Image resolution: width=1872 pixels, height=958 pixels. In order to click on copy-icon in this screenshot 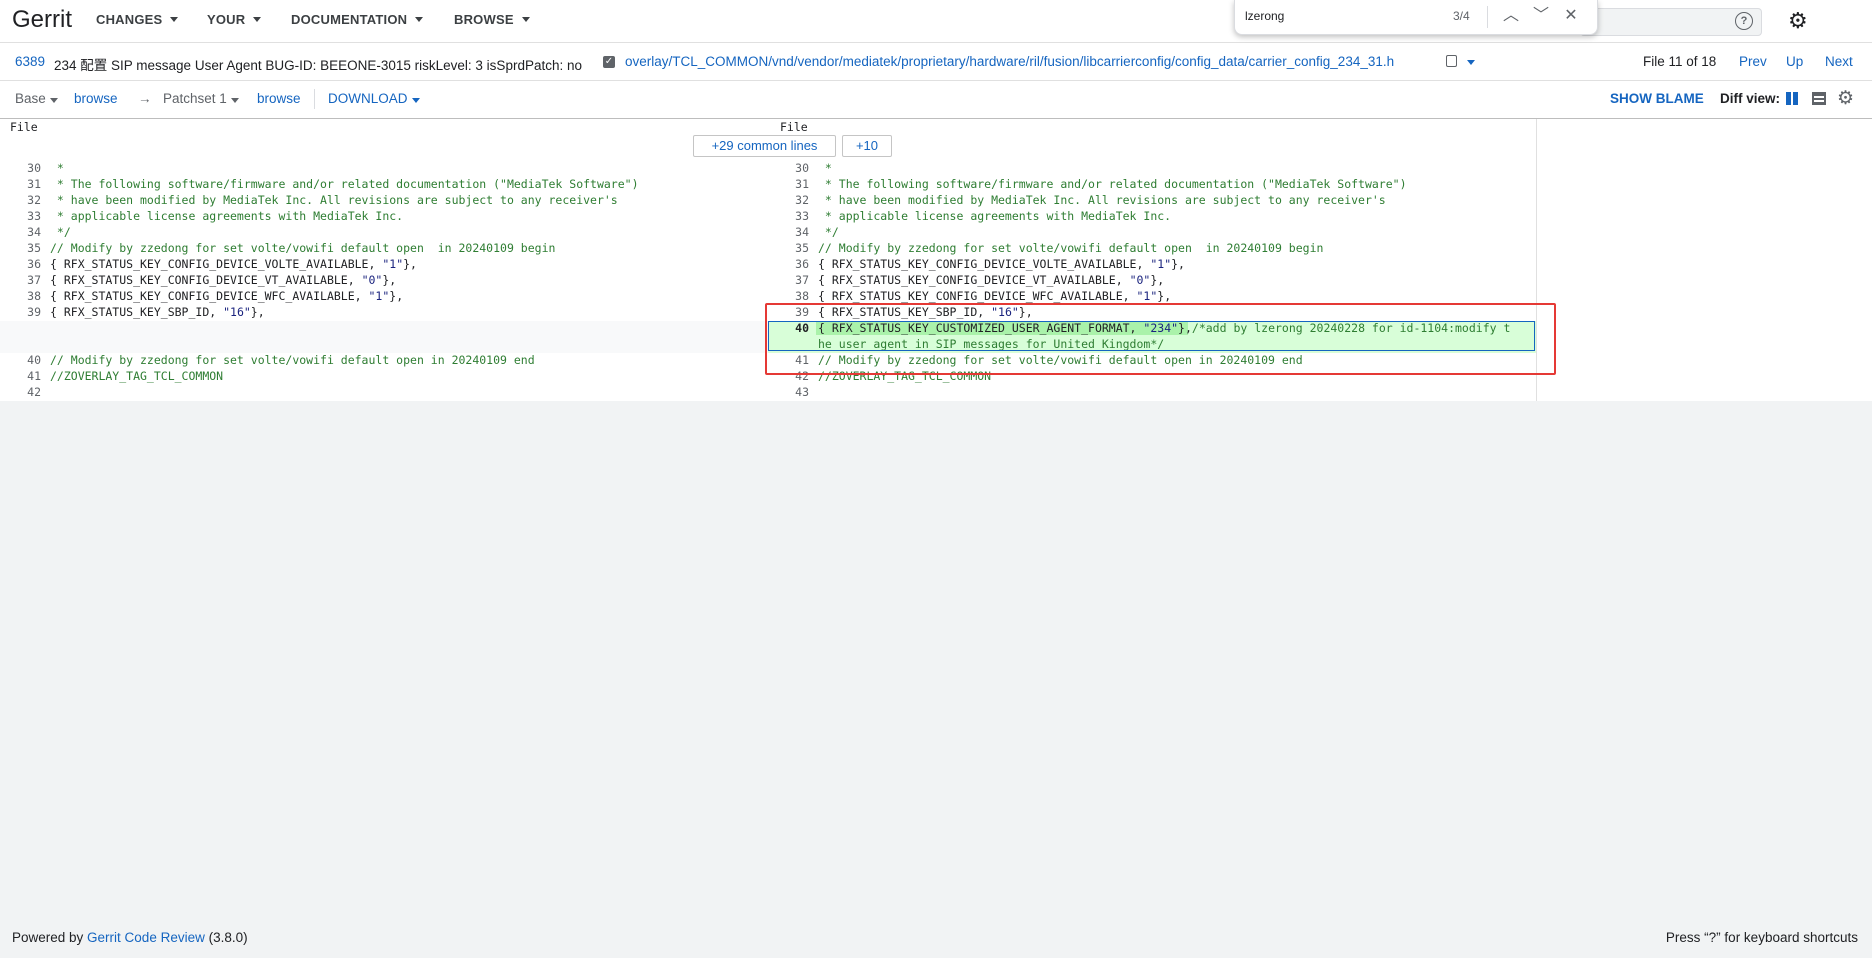, I will do `click(1451, 61)`.